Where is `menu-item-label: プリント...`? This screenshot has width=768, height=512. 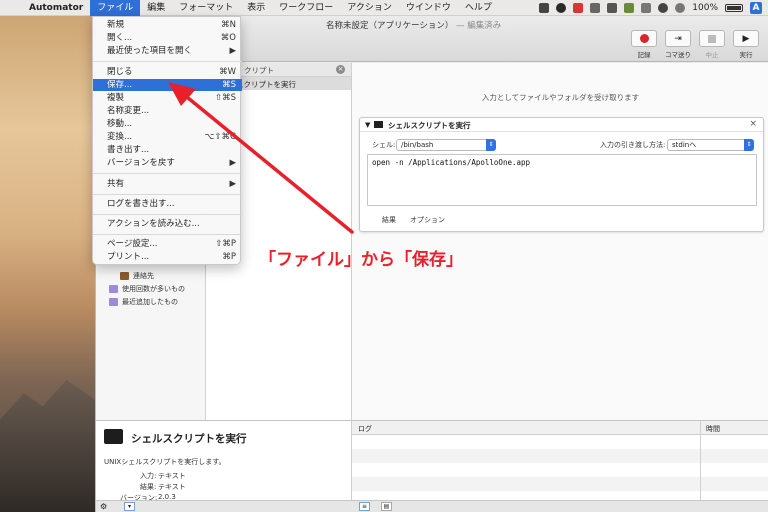 menu-item-label: プリント... is located at coordinates (128, 257).